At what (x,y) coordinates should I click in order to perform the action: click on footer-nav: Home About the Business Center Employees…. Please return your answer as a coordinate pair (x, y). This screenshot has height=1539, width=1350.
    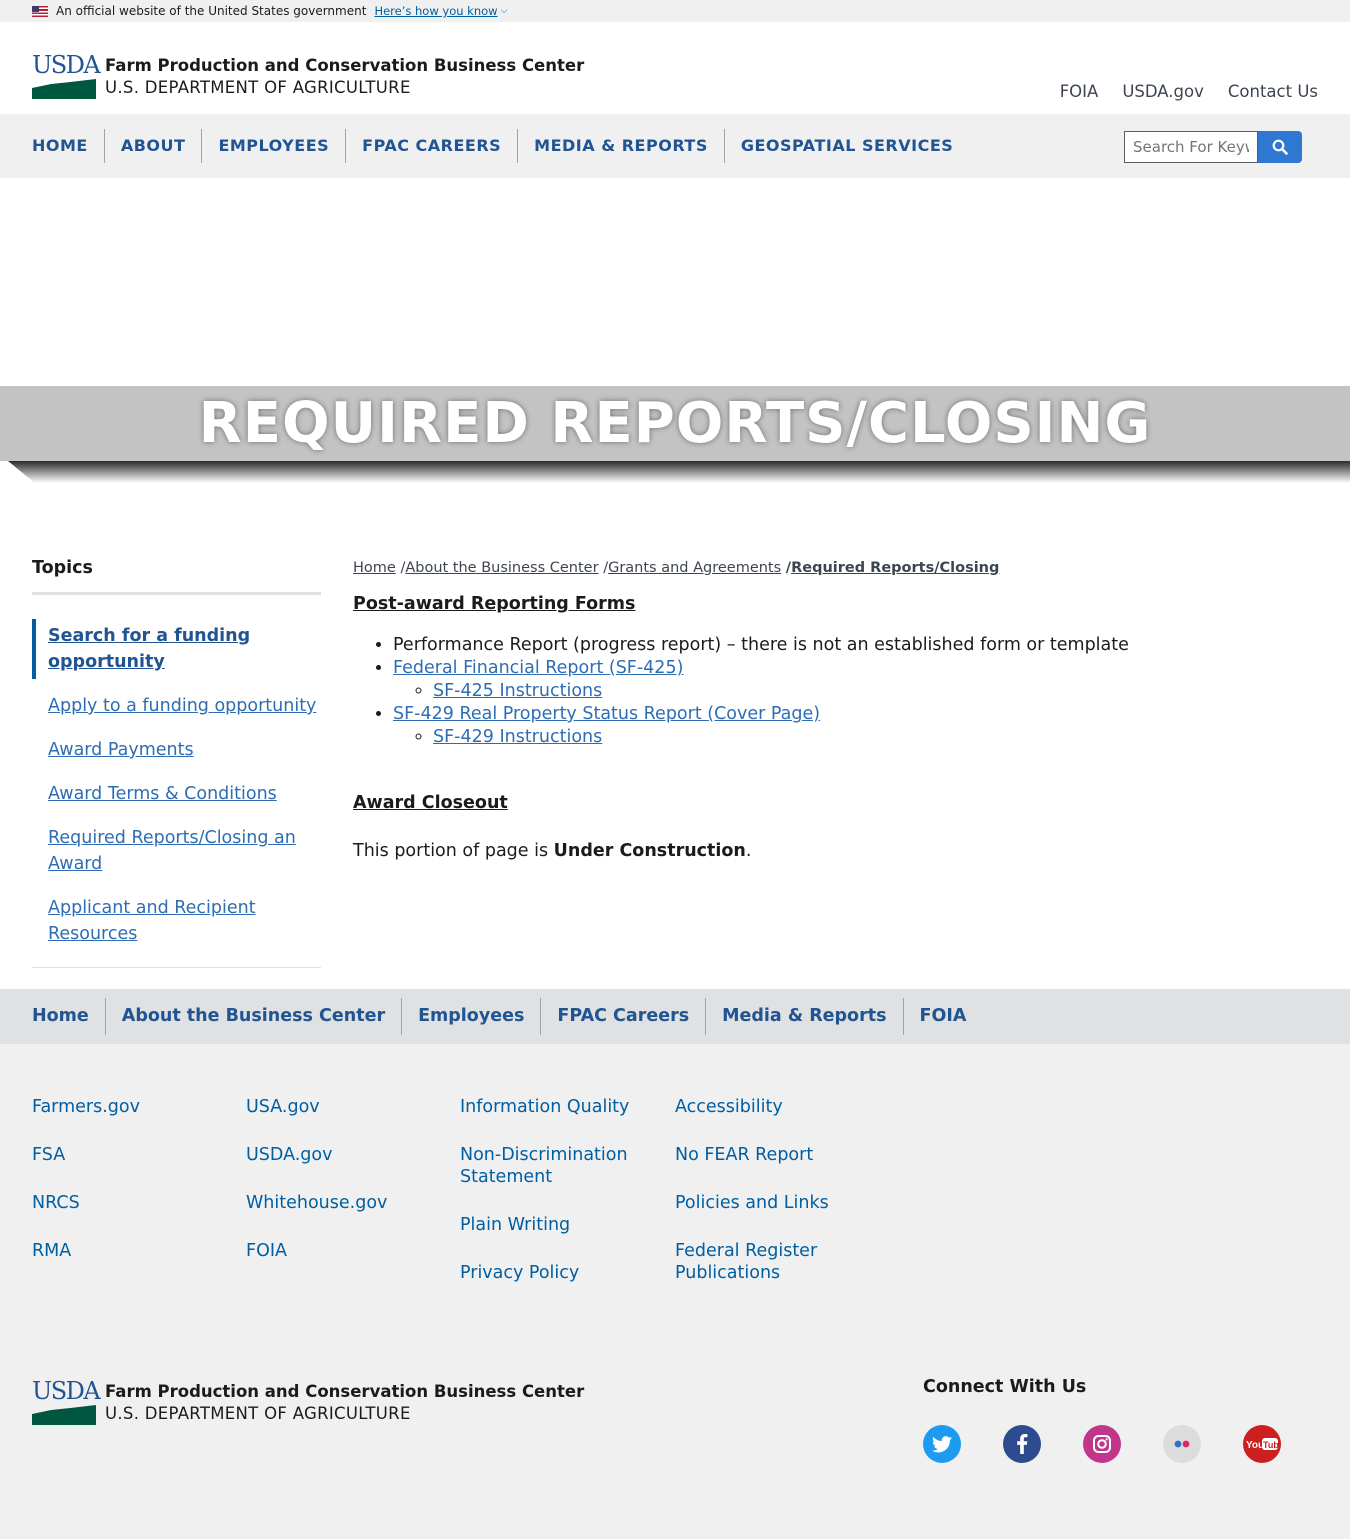
    Looking at the image, I should click on (675, 1016).